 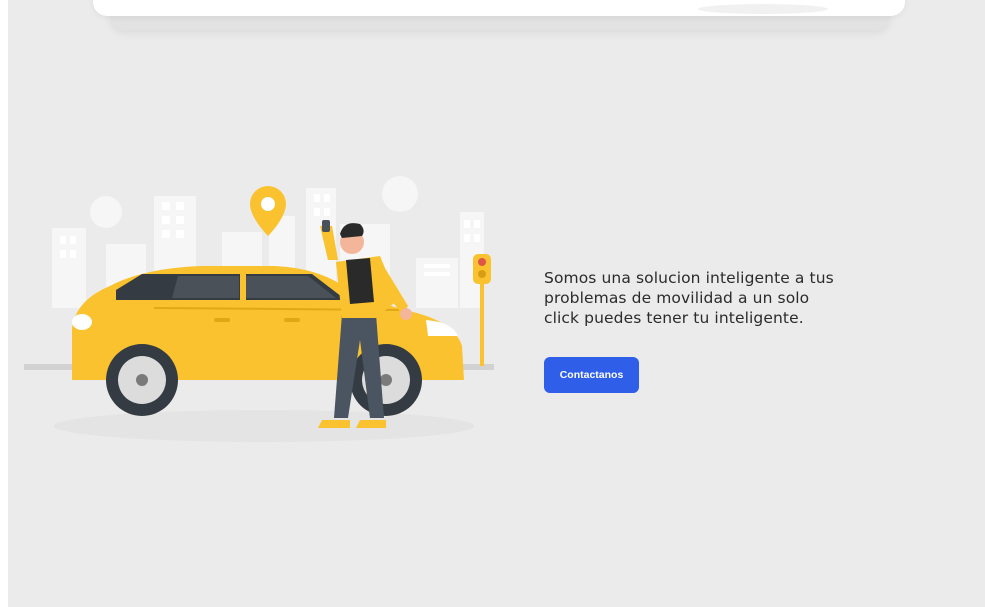 What do you see at coordinates (591, 375) in the screenshot?
I see `contact-button: Contactanos` at bounding box center [591, 375].